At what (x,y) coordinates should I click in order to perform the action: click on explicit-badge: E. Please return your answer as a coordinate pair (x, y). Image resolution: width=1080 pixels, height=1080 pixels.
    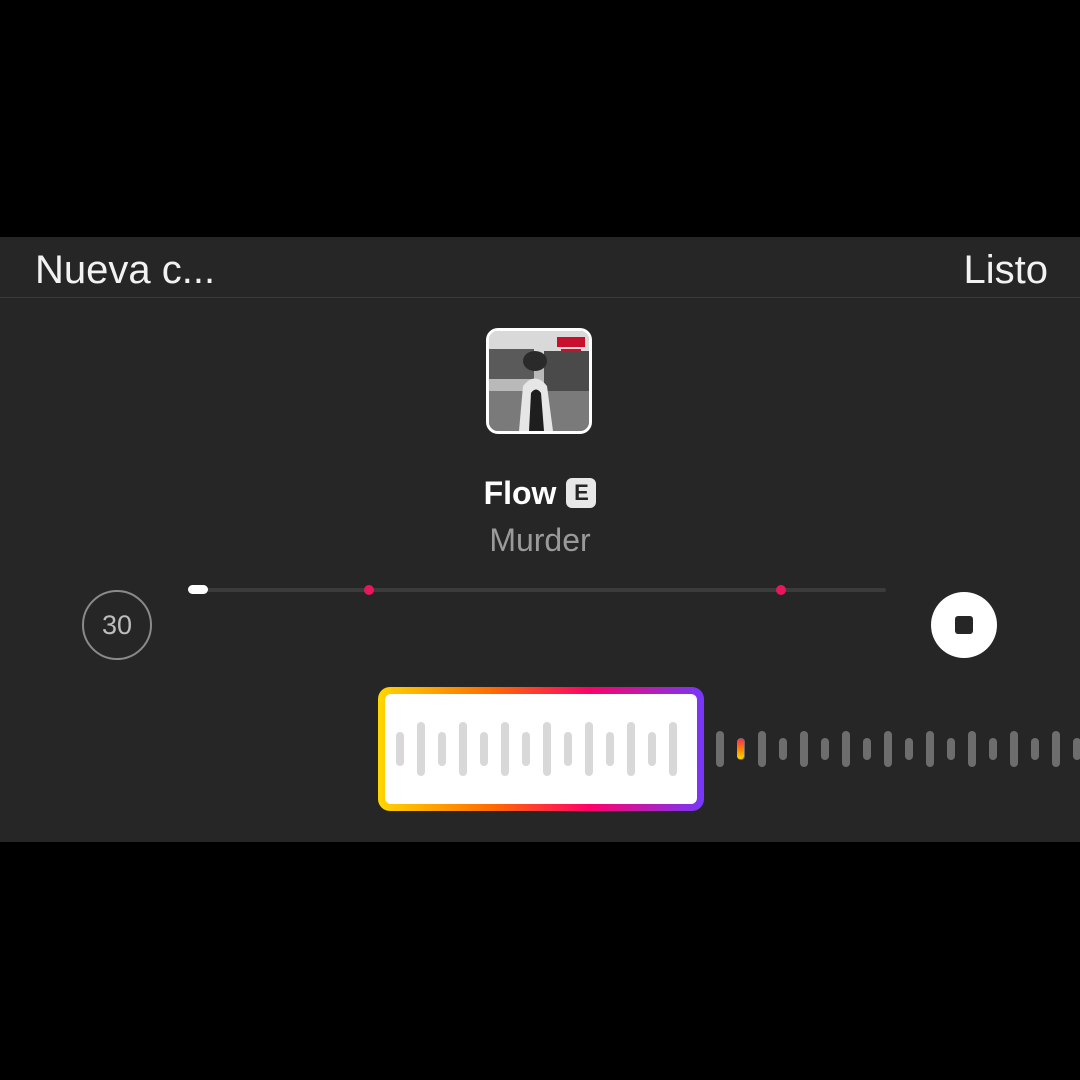
    Looking at the image, I should click on (581, 493).